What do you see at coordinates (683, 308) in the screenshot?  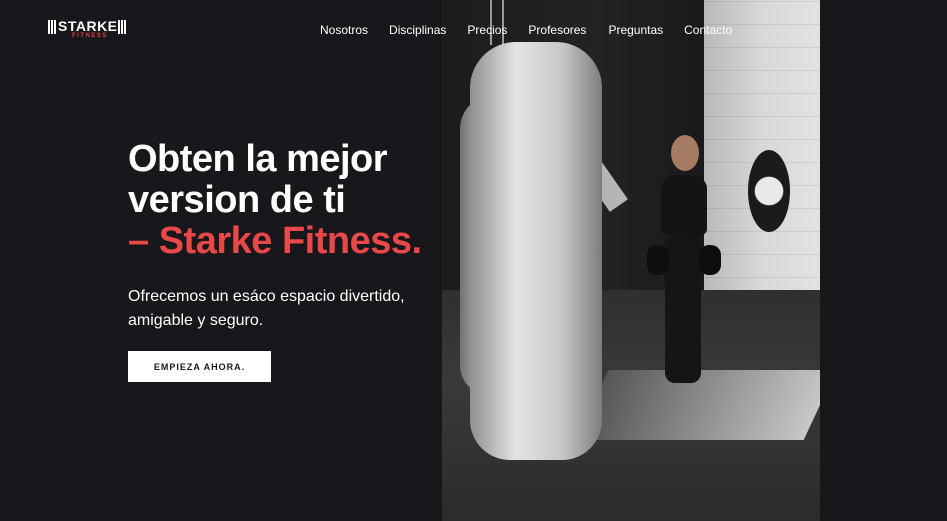 I see `photo-boxer-legs` at bounding box center [683, 308].